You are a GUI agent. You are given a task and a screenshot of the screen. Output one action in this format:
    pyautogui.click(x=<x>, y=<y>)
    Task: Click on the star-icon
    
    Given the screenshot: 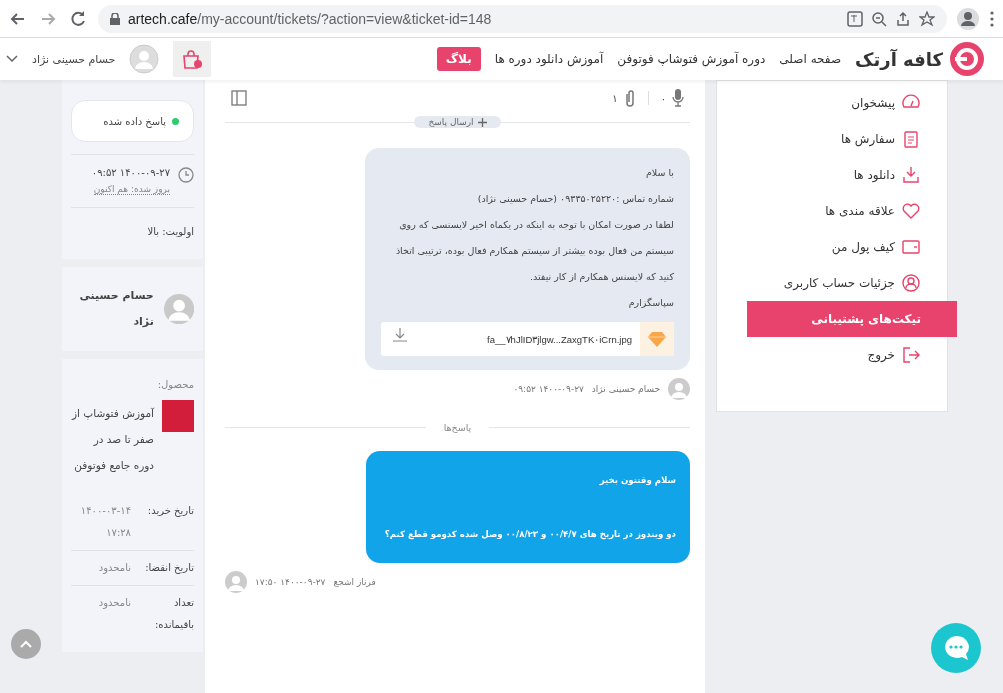 What is the action you would take?
    pyautogui.click(x=927, y=18)
    